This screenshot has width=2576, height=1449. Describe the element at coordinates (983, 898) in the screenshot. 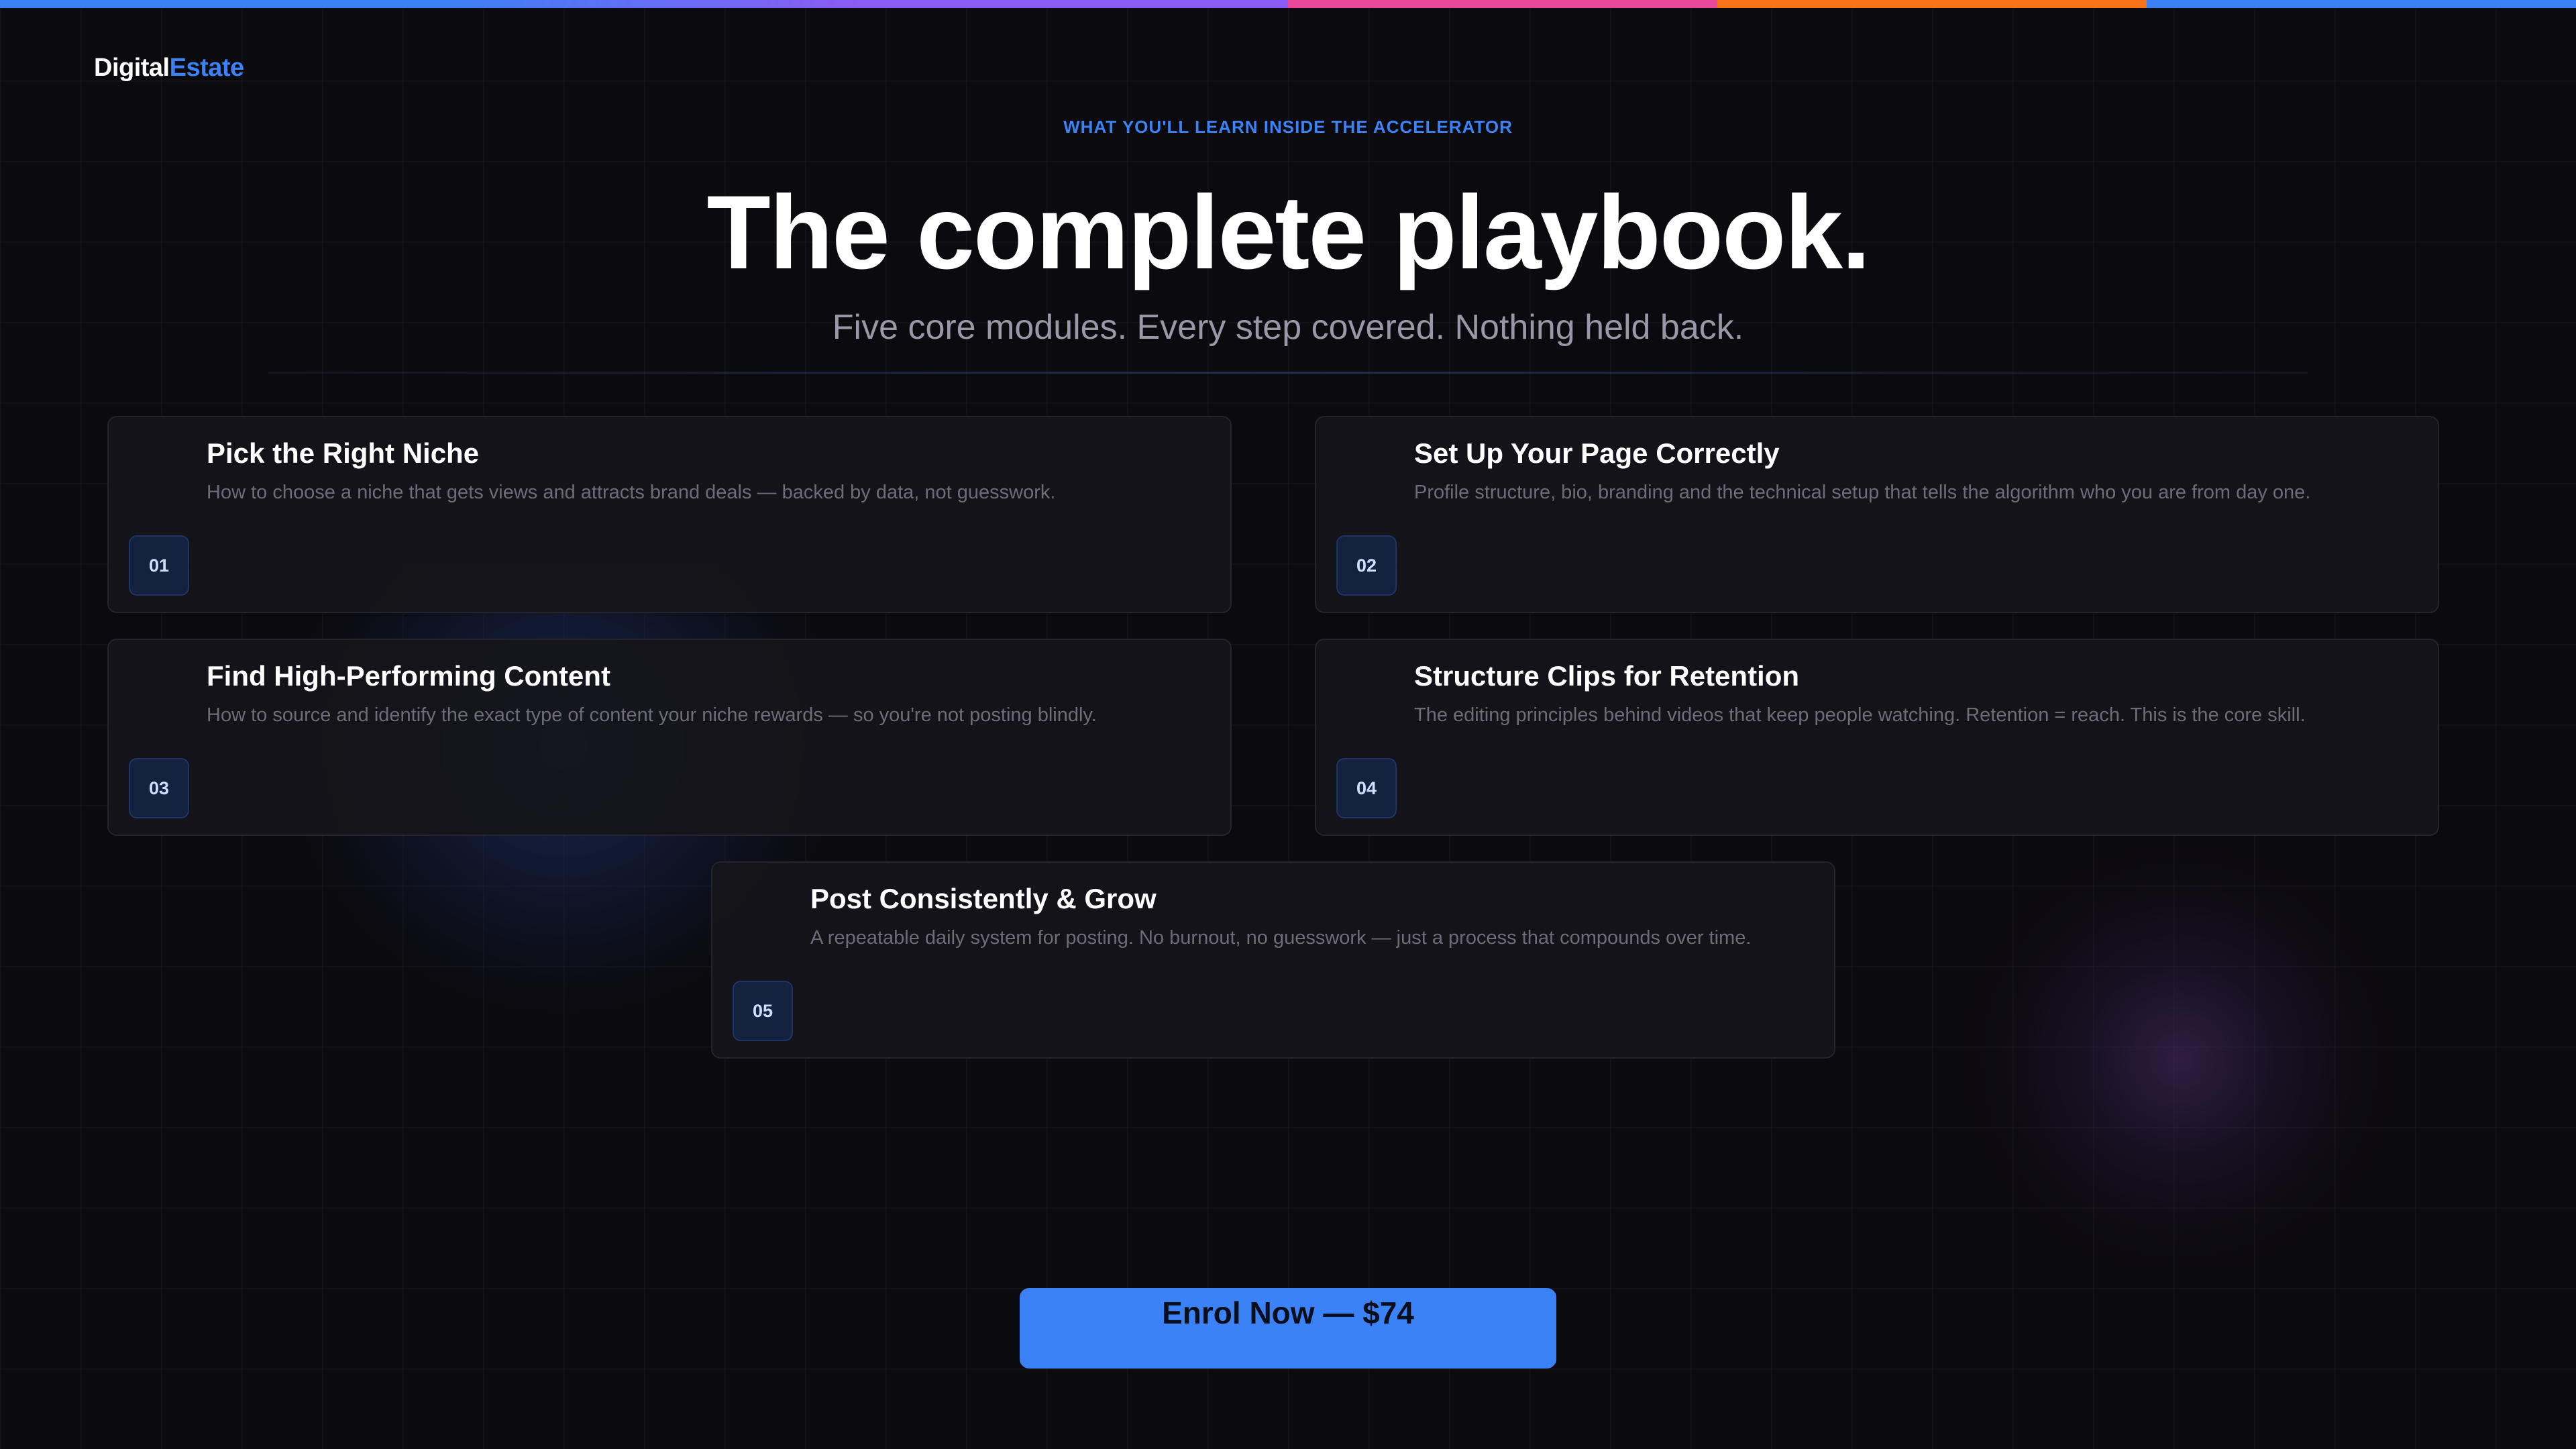

I see `module-title: Post Consistently & Grow` at that location.